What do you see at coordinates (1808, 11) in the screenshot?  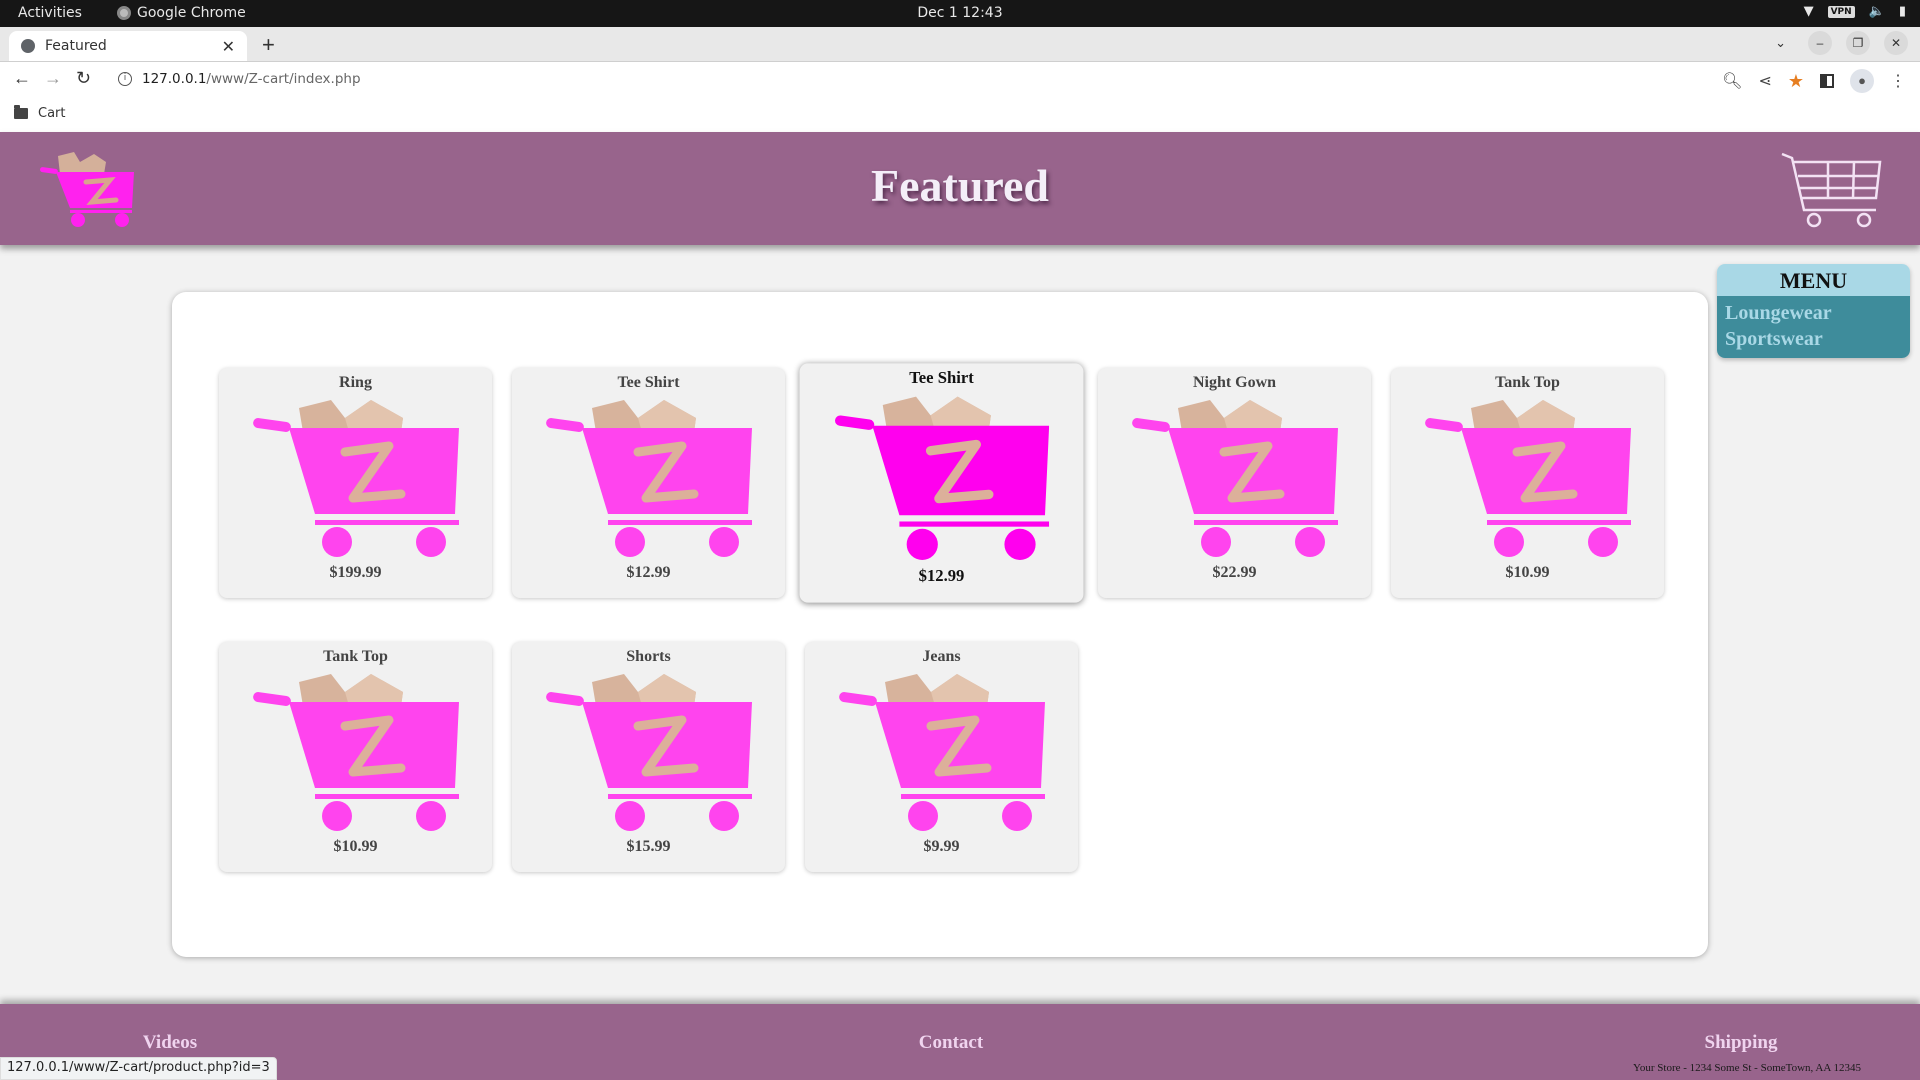 I see `wifi-icon: ▼` at bounding box center [1808, 11].